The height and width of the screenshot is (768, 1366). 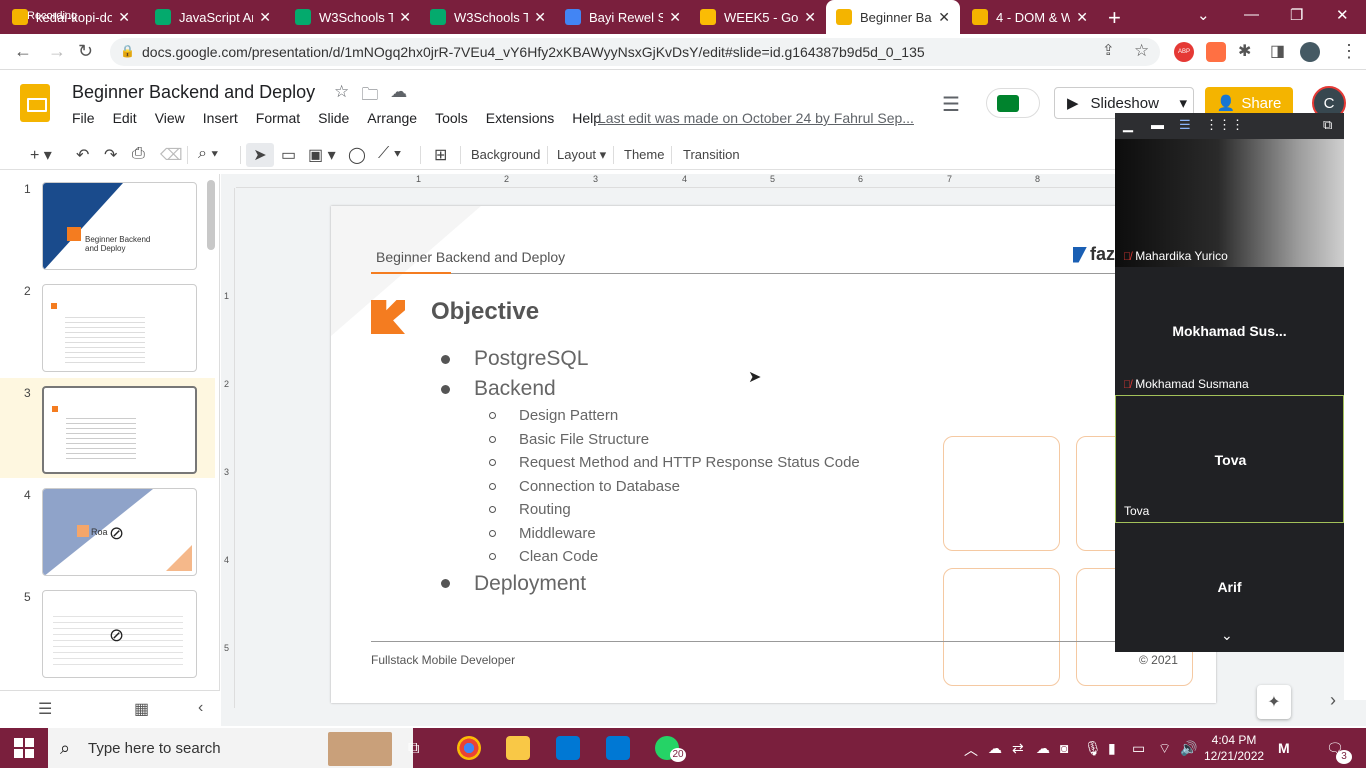 I want to click on filmstrip-item-selected: 3, so click(x=107, y=428).